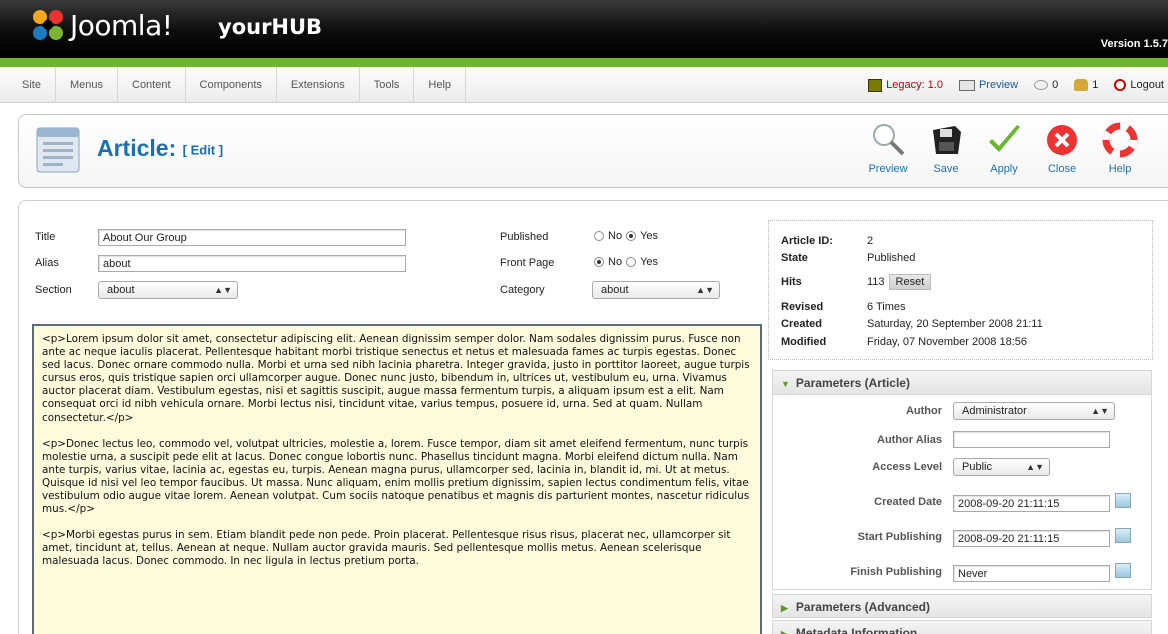 The width and height of the screenshot is (1168, 634). What do you see at coordinates (252, 237) in the screenshot?
I see `title-input` at bounding box center [252, 237].